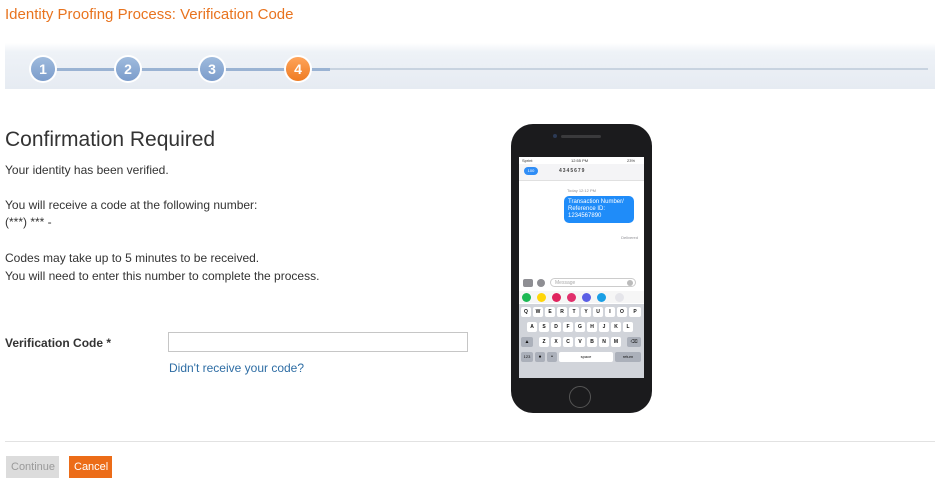 The height and width of the screenshot is (487, 935). I want to click on continue-button: Continue, so click(32, 467).